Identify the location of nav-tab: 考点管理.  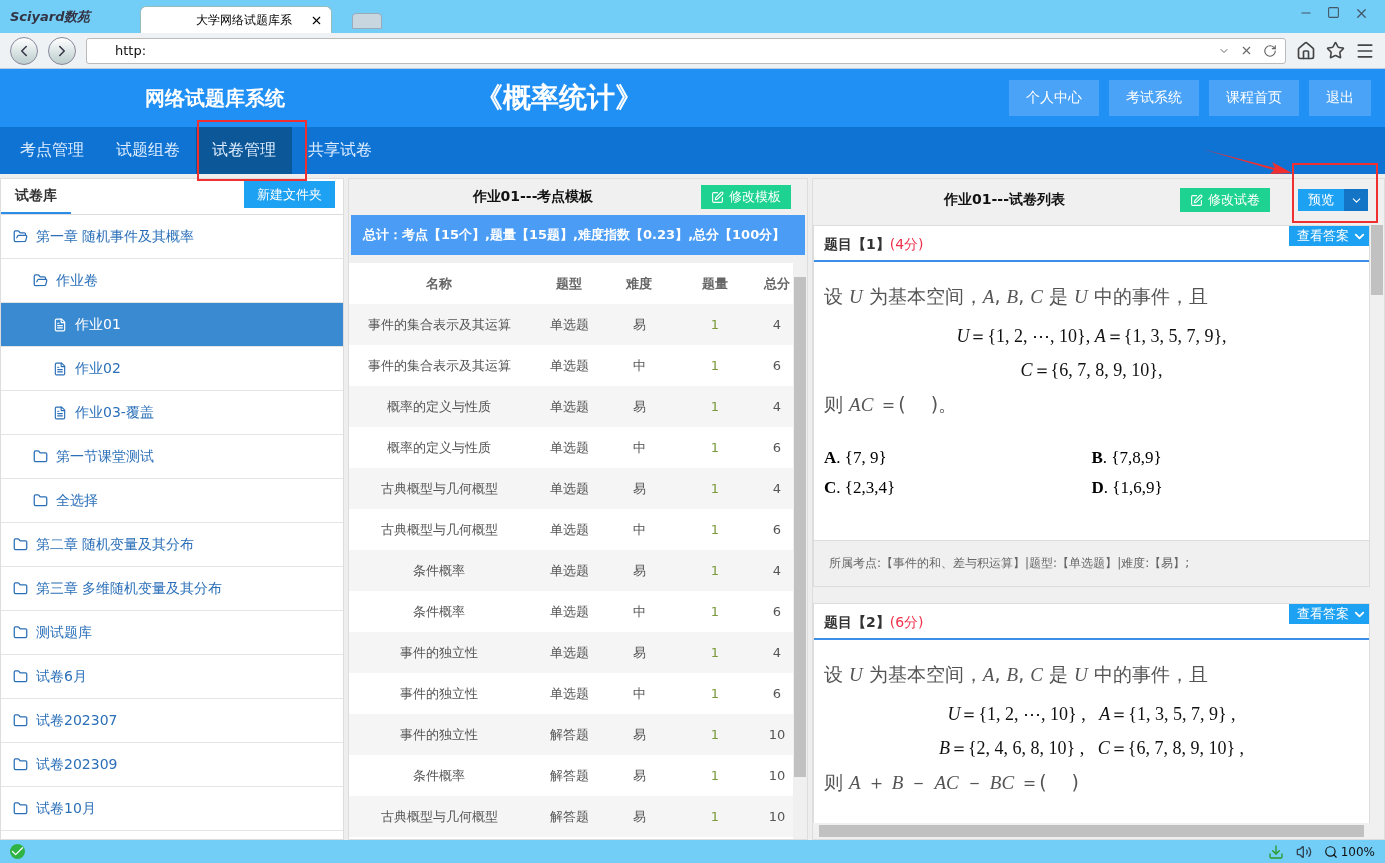
(52, 150).